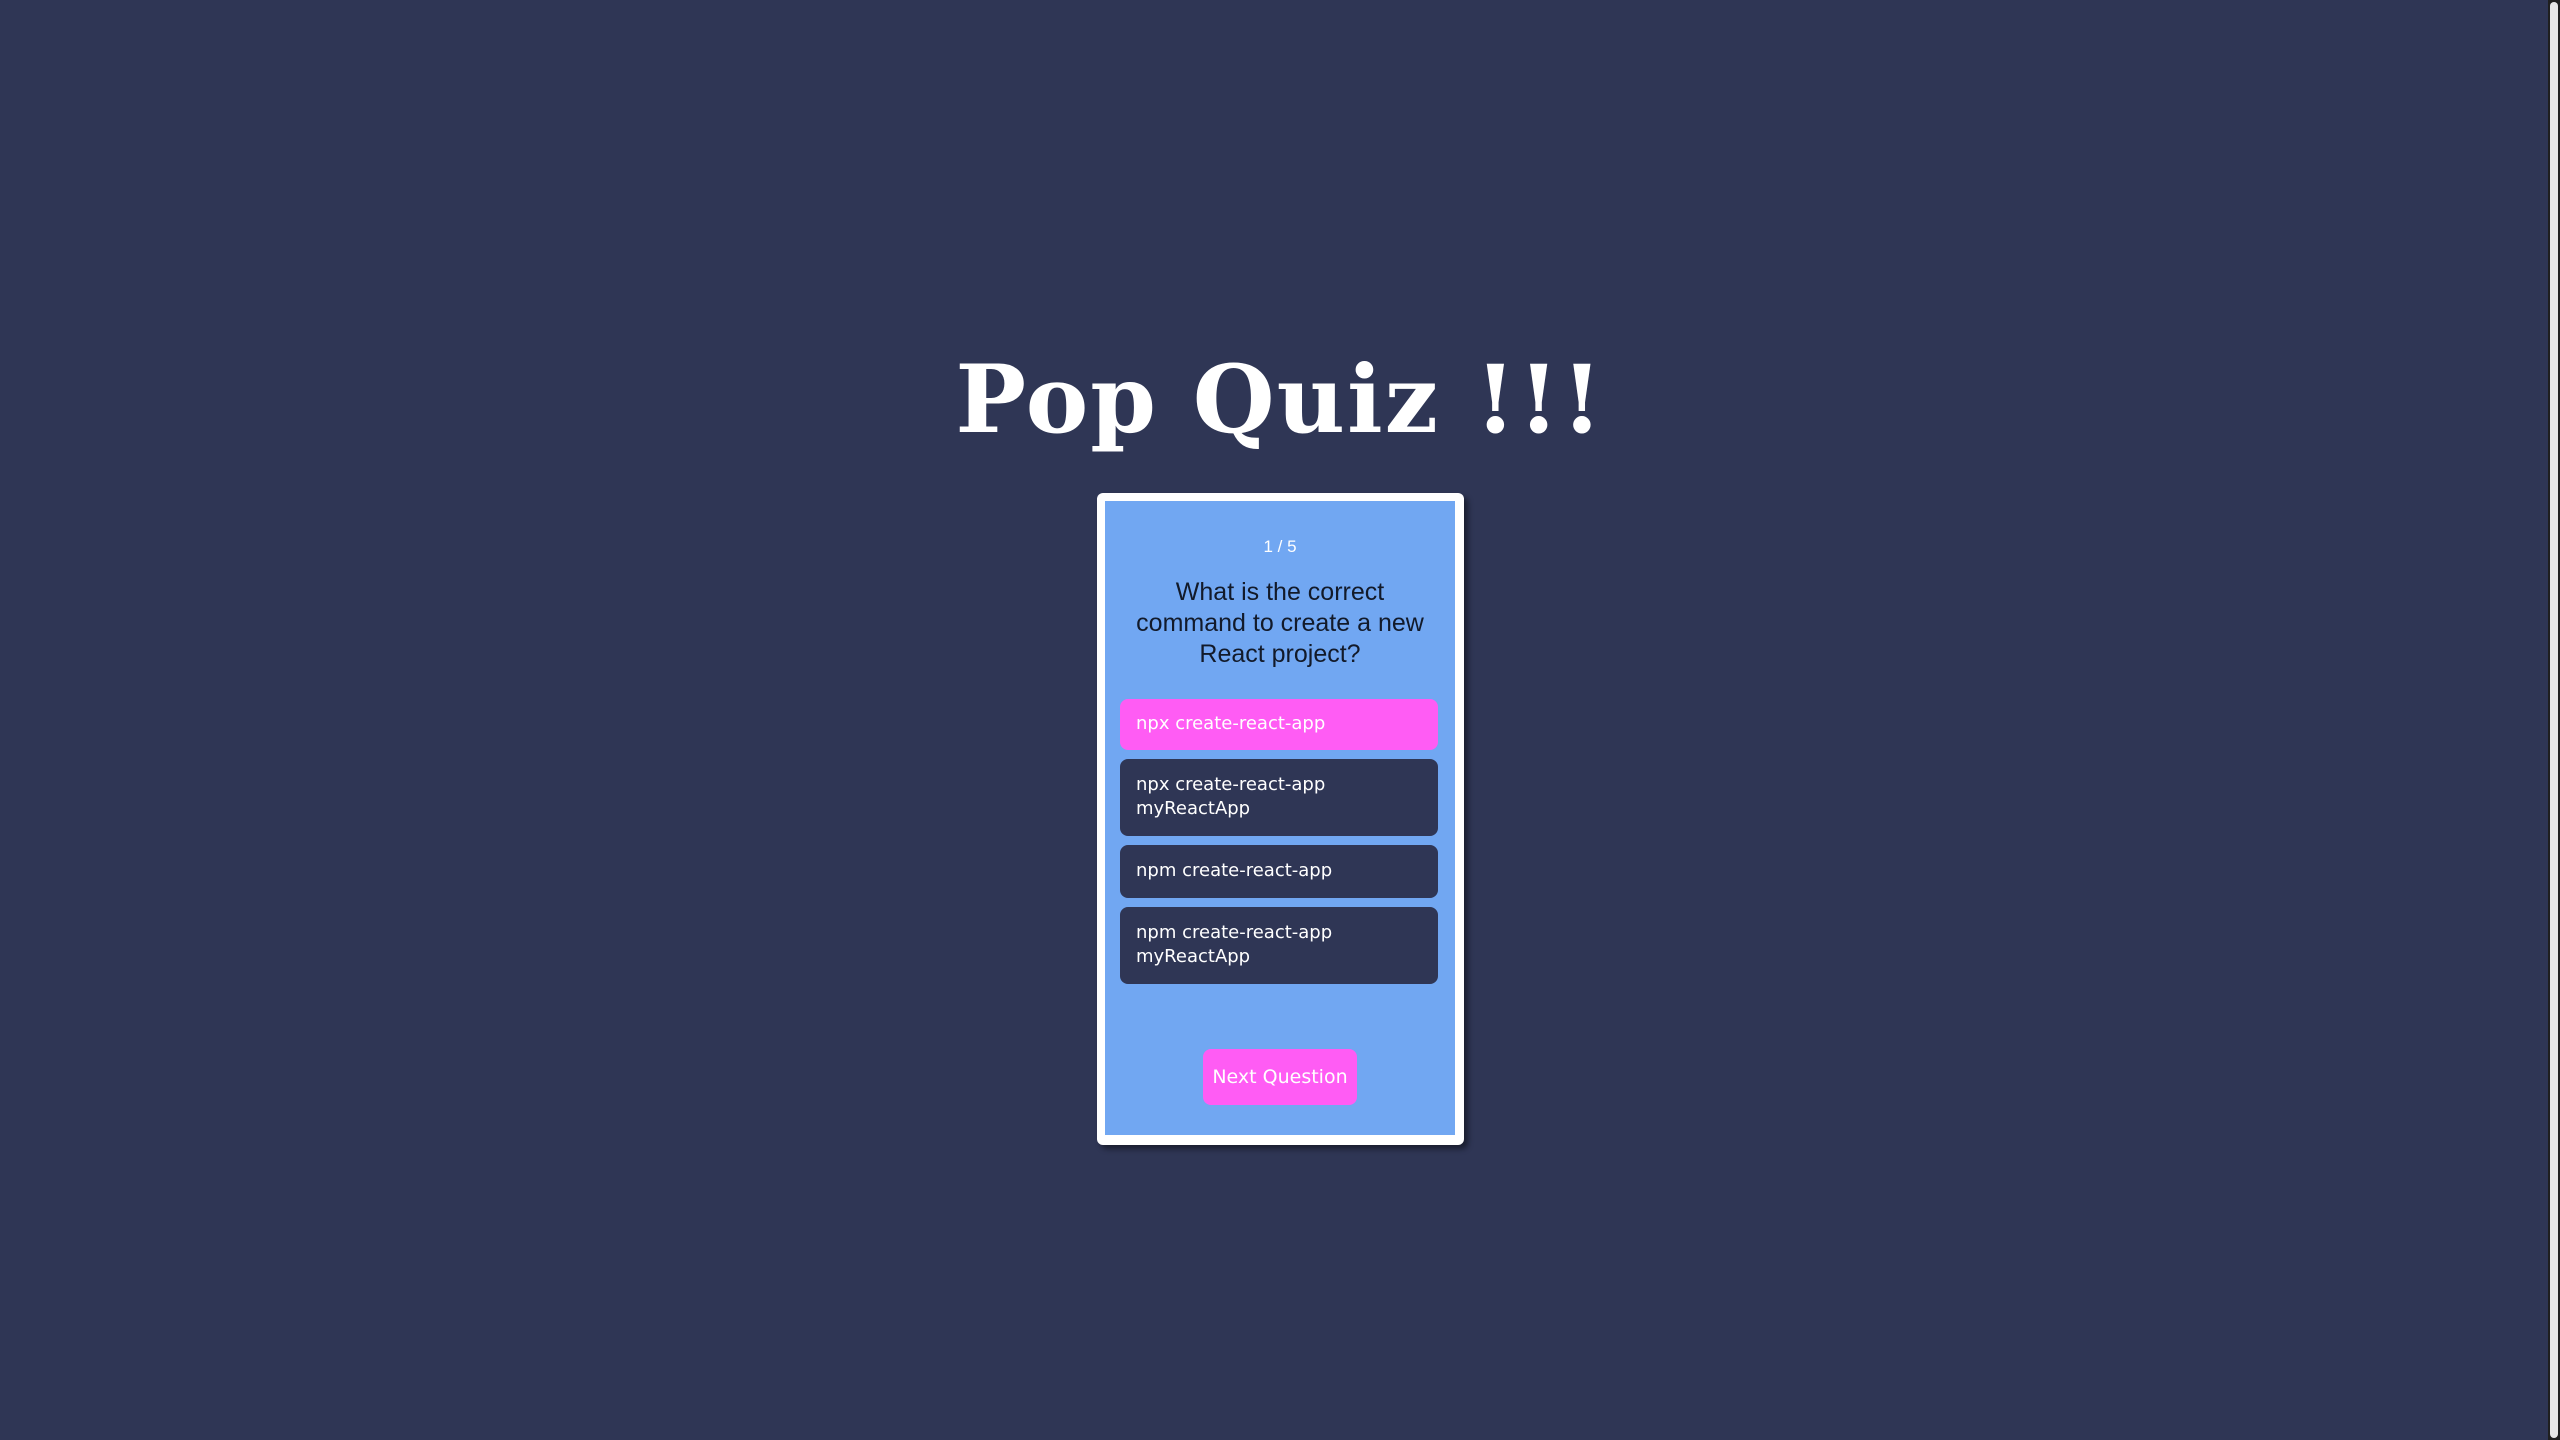 Image resolution: width=2560 pixels, height=1440 pixels. Describe the element at coordinates (1279, 797) in the screenshot. I see `answer-option-2: npx create-react-app myReactApp` at that location.